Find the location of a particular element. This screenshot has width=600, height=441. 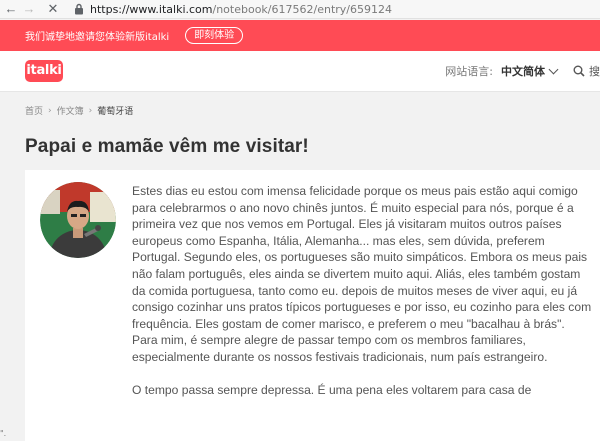

search-icon is located at coordinates (579, 71).